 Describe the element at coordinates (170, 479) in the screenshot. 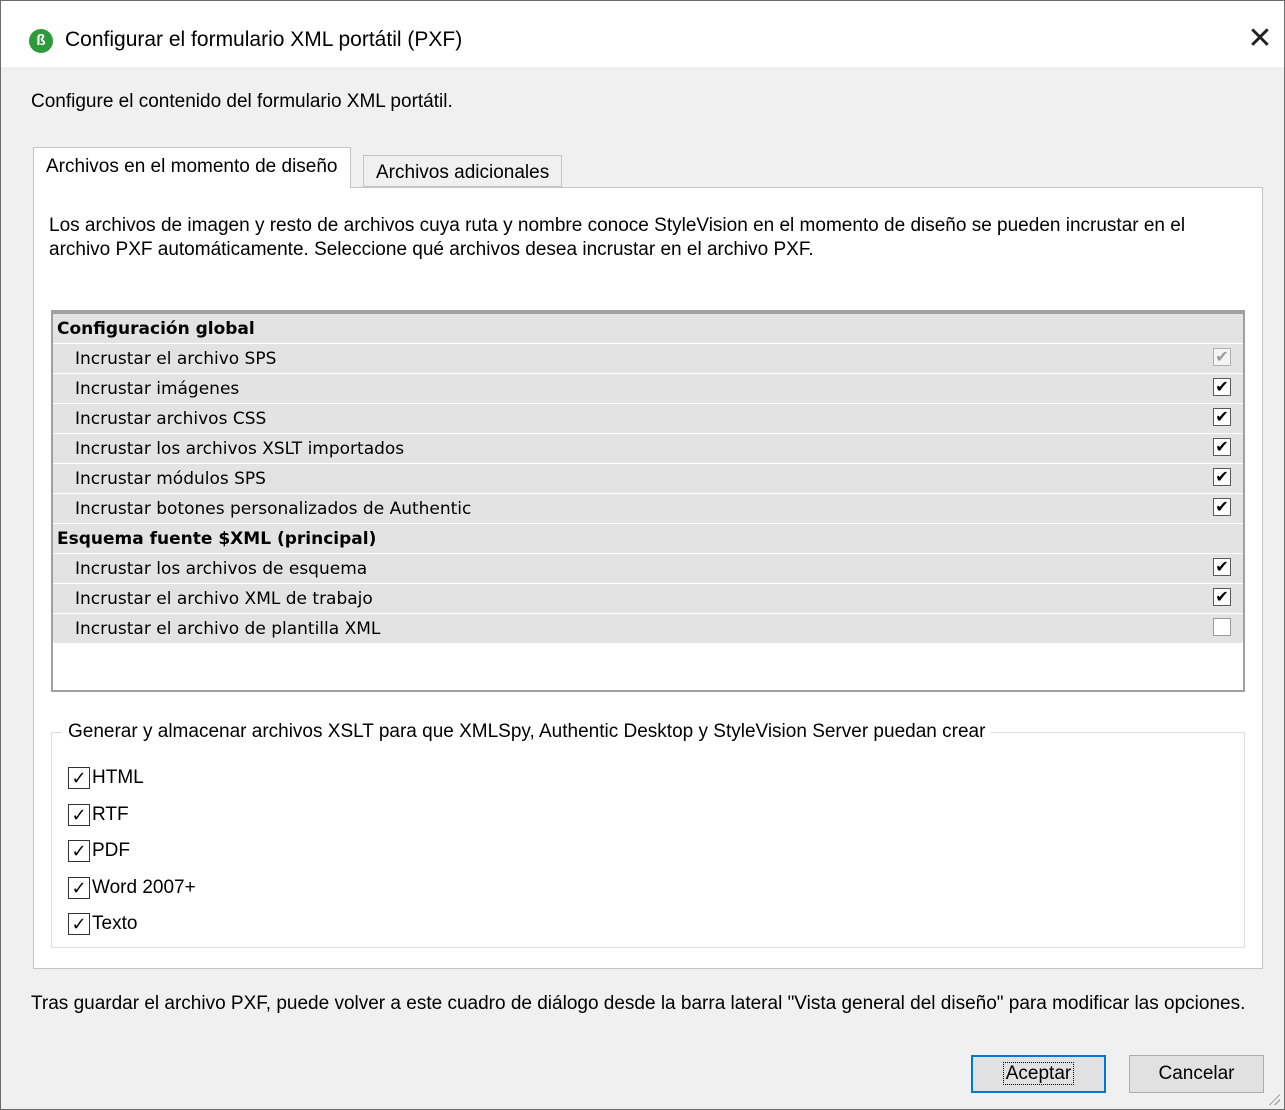

I see `grid-row-label: Incrustar módulos SPS` at that location.